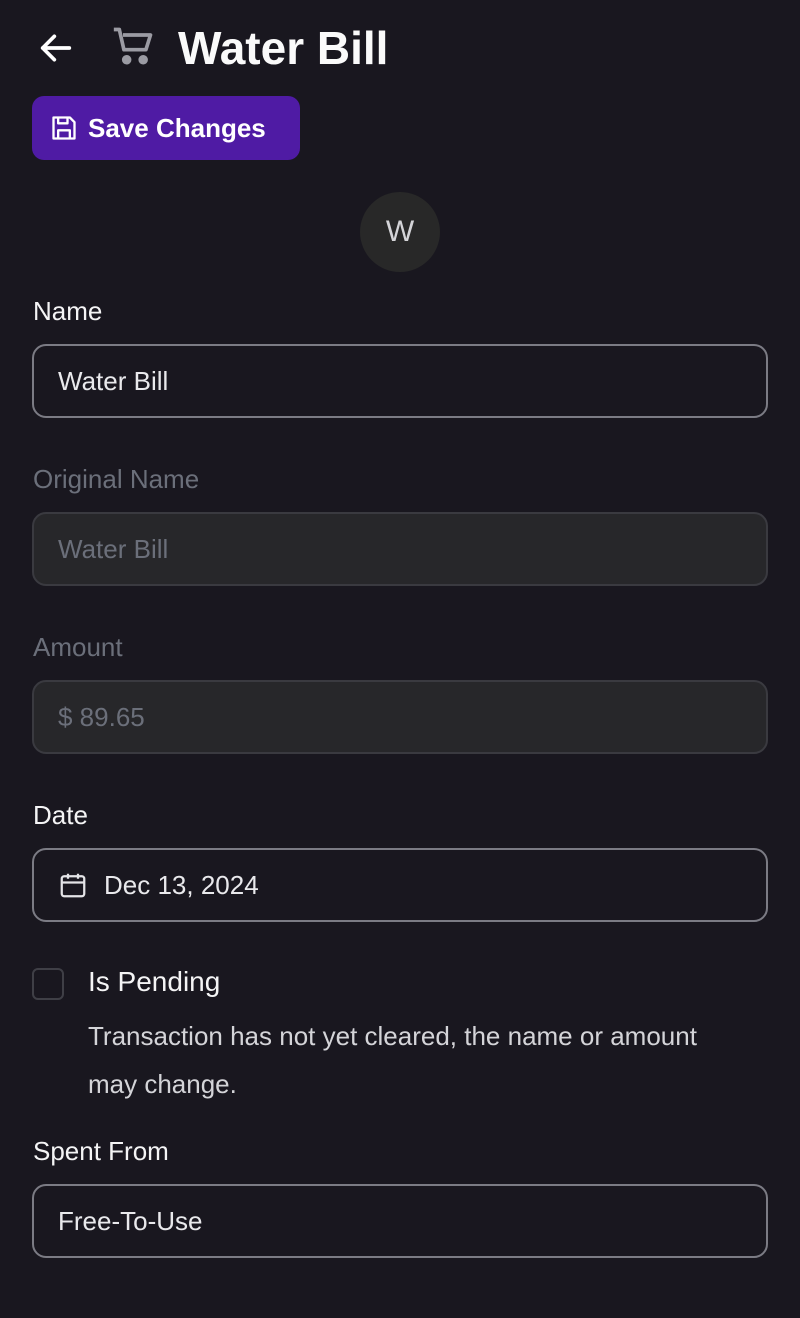  Describe the element at coordinates (181, 884) in the screenshot. I see `date-value: Dec 13, 2024` at that location.